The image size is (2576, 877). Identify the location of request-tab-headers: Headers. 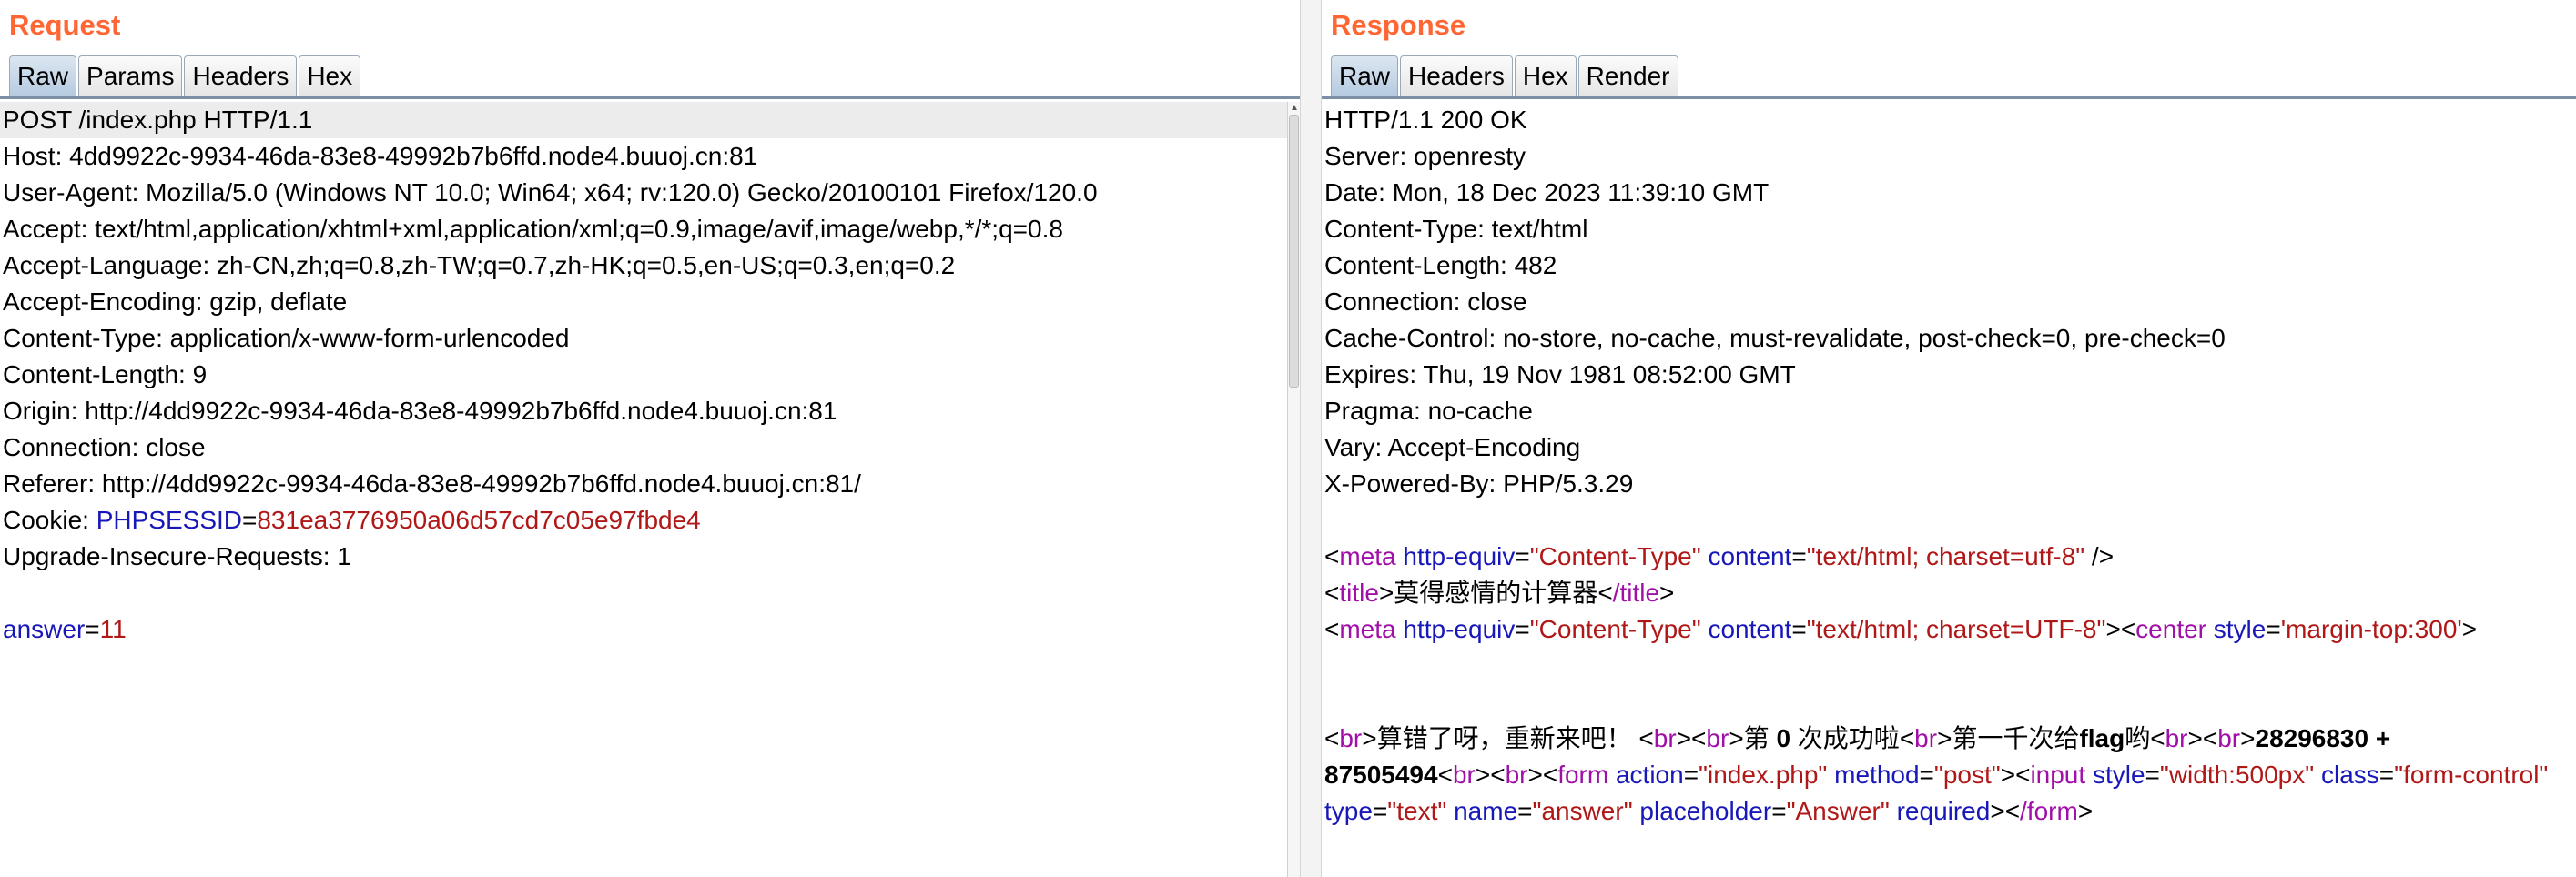
(241, 76).